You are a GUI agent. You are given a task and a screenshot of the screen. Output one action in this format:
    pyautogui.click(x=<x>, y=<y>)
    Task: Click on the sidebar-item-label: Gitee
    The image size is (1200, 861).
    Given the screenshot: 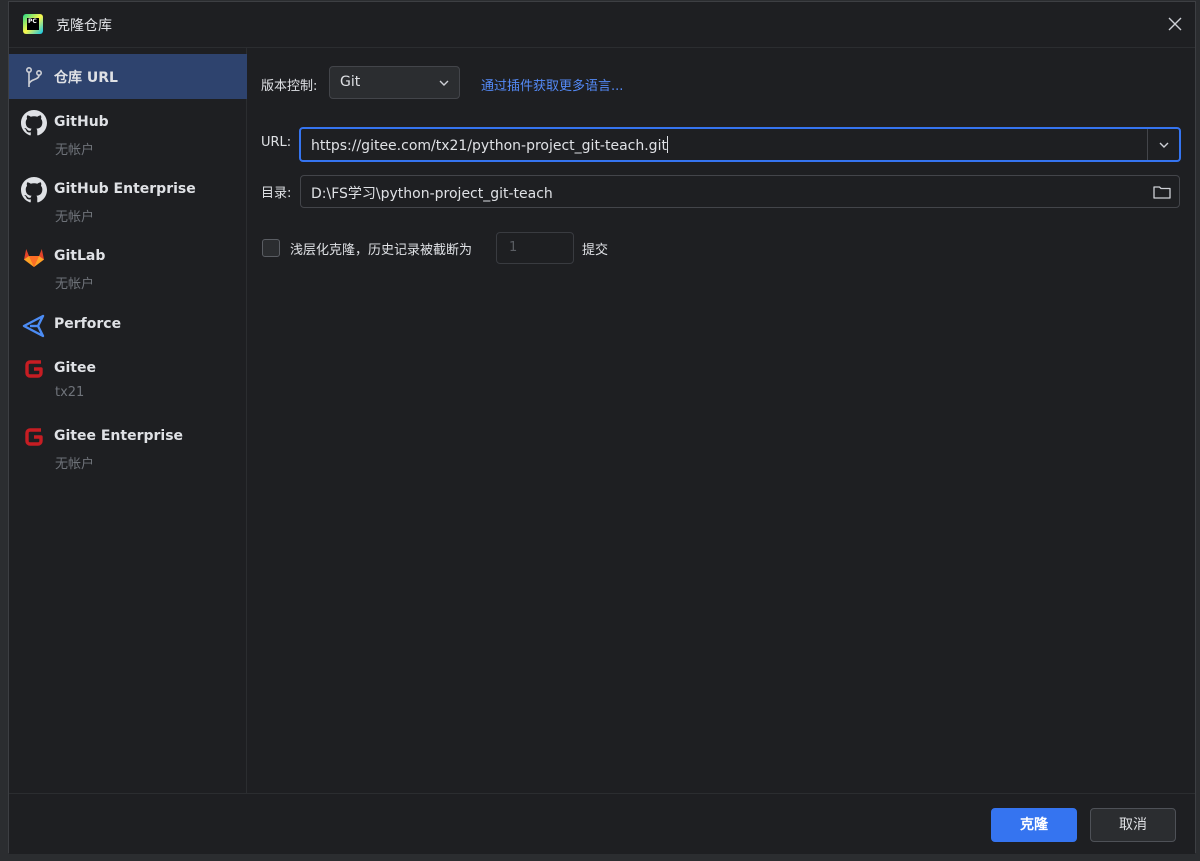 What is the action you would take?
    pyautogui.click(x=75, y=368)
    